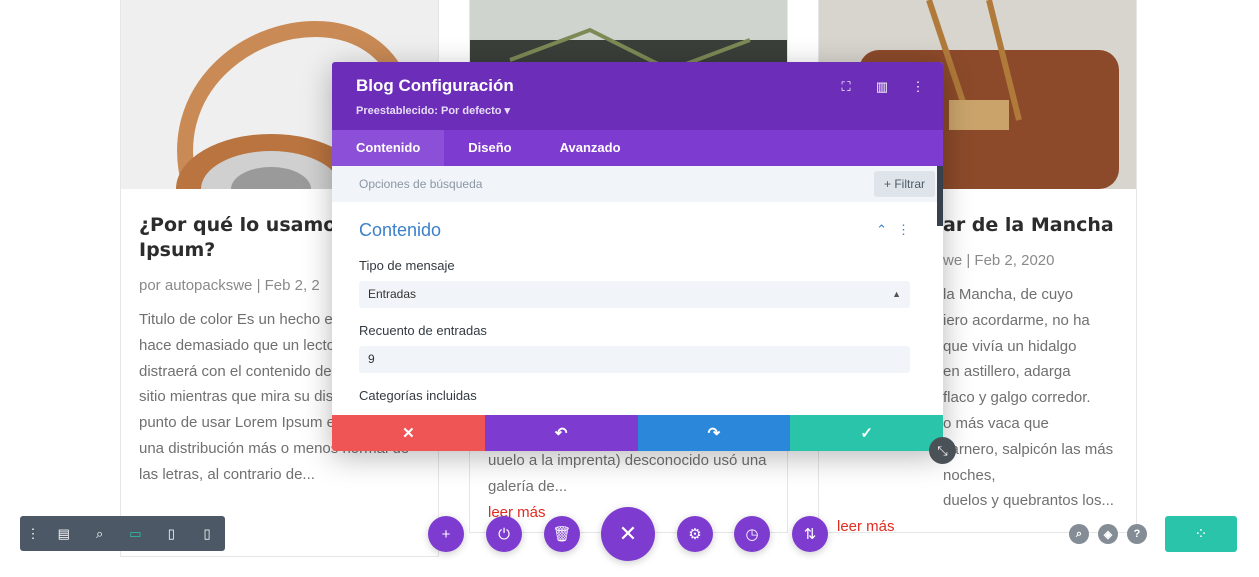  Describe the element at coordinates (903, 230) in the screenshot. I see `section-menu-icon: ⋮` at that location.